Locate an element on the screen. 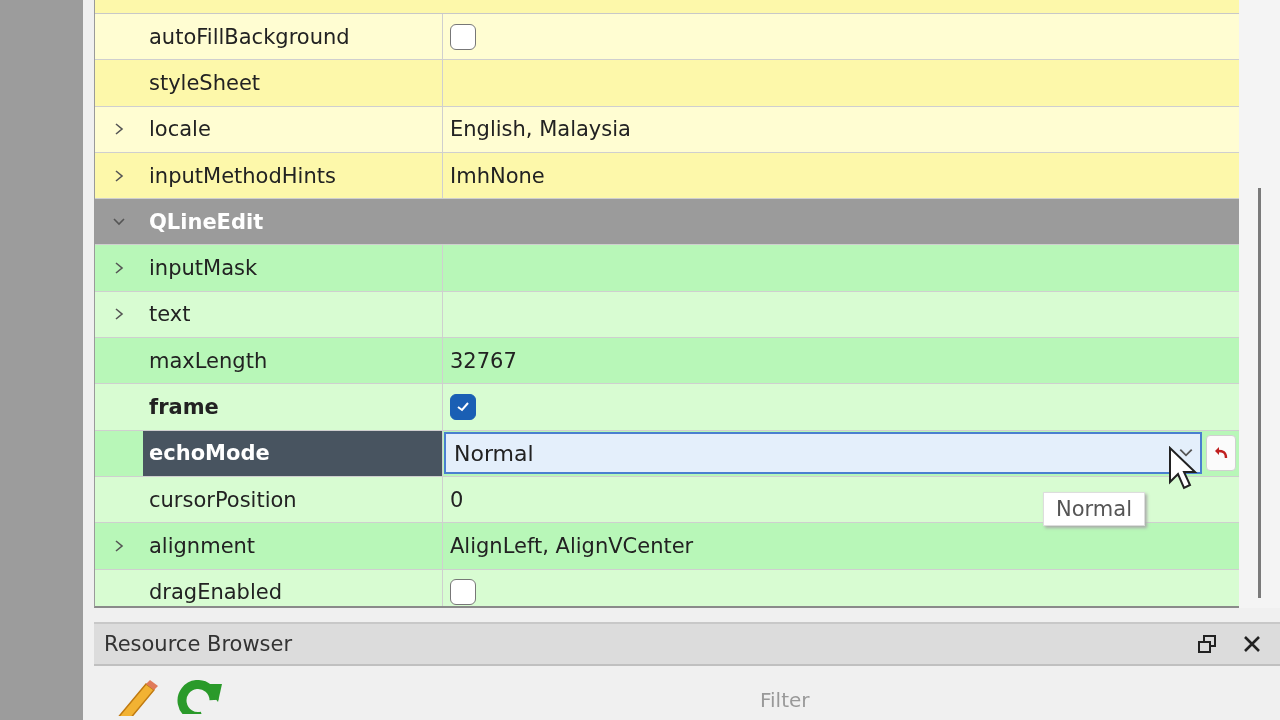  property-name: autoFillBackground is located at coordinates (249, 36).